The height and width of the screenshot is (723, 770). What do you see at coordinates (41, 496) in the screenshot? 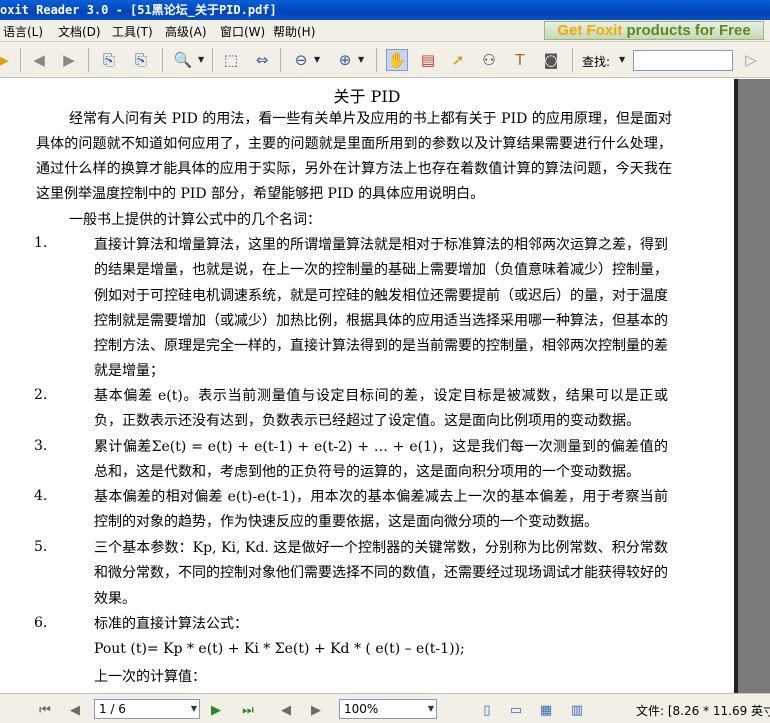
I see `item-number: 4.` at bounding box center [41, 496].